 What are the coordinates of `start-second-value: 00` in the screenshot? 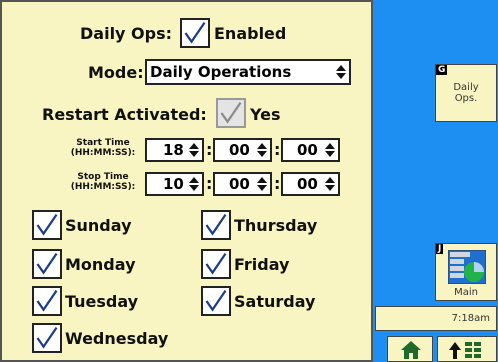 It's located at (307, 150).